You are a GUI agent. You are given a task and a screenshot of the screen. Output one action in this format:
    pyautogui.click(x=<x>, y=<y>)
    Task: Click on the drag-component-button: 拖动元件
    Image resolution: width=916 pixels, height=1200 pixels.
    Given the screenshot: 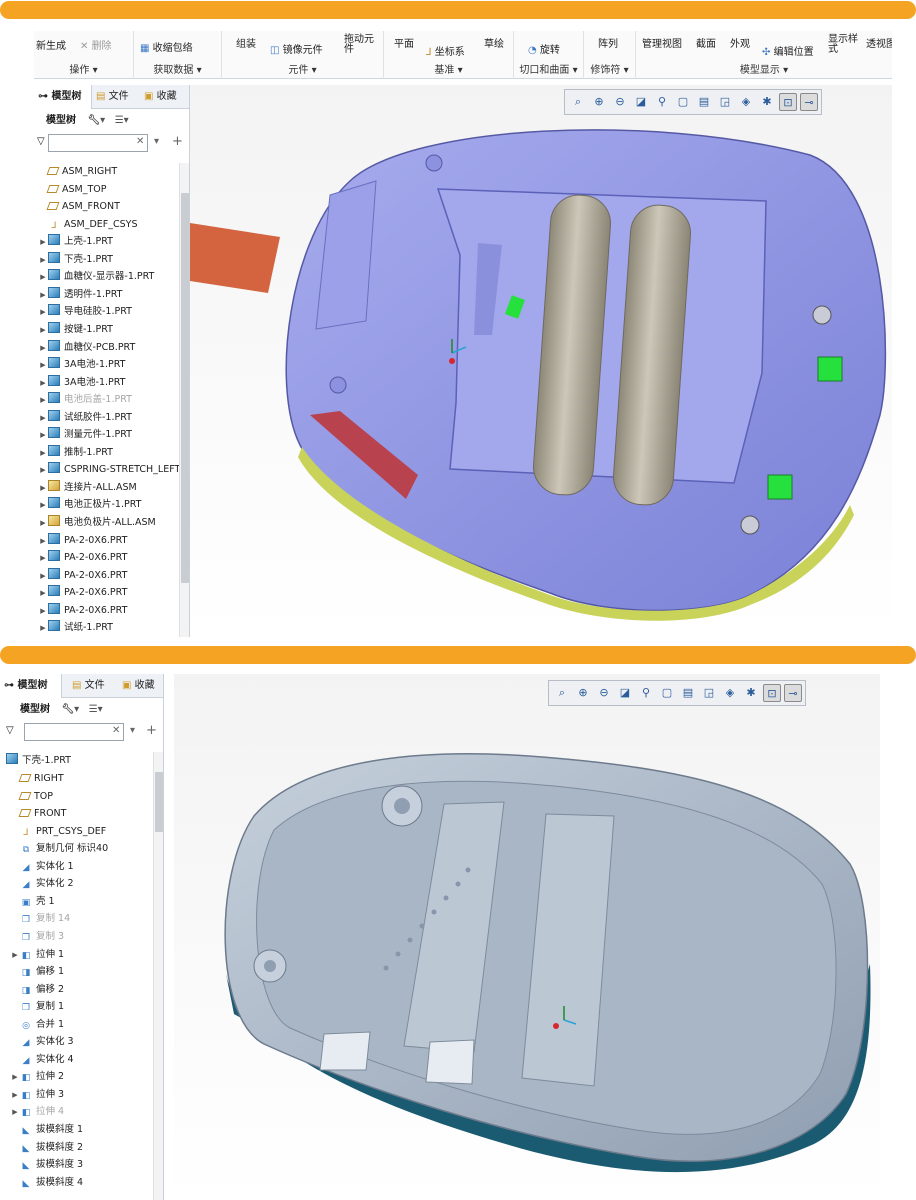 What is the action you would take?
    pyautogui.click(x=362, y=45)
    